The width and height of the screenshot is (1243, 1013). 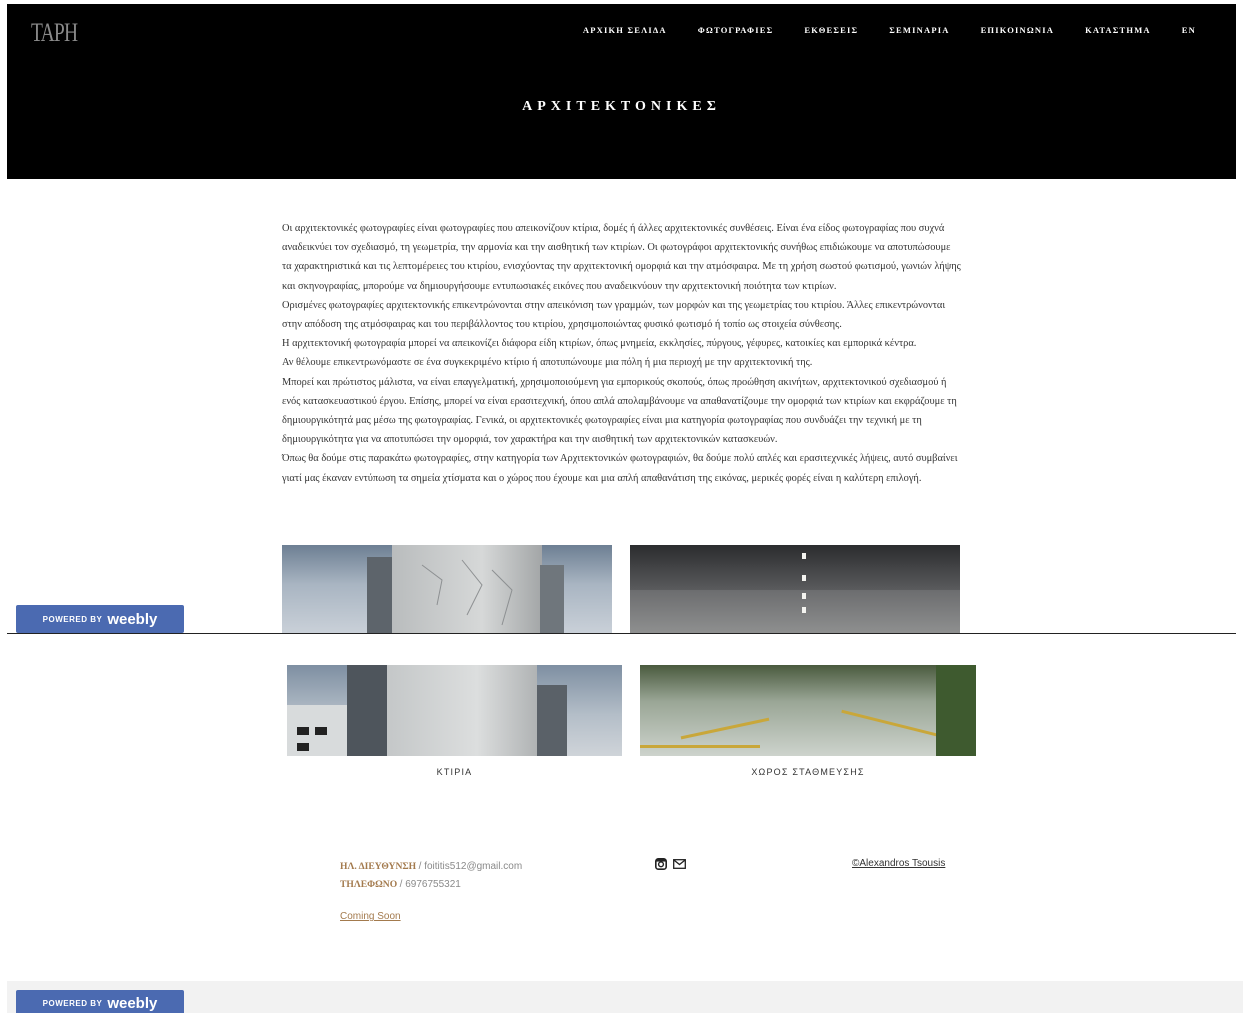 What do you see at coordinates (661, 864) in the screenshot?
I see `instagram-icon` at bounding box center [661, 864].